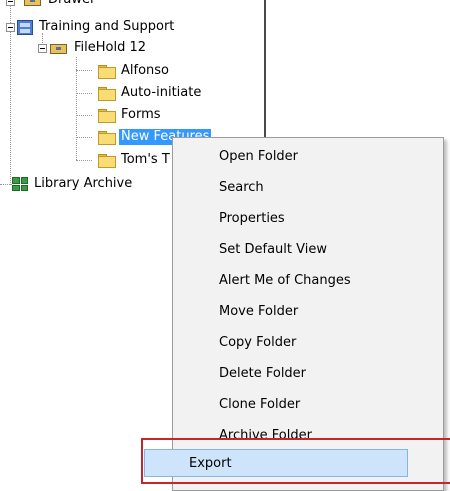 The image size is (450, 491). Describe the element at coordinates (273, 249) in the screenshot. I see `menu-item-label: Set Default View` at that location.